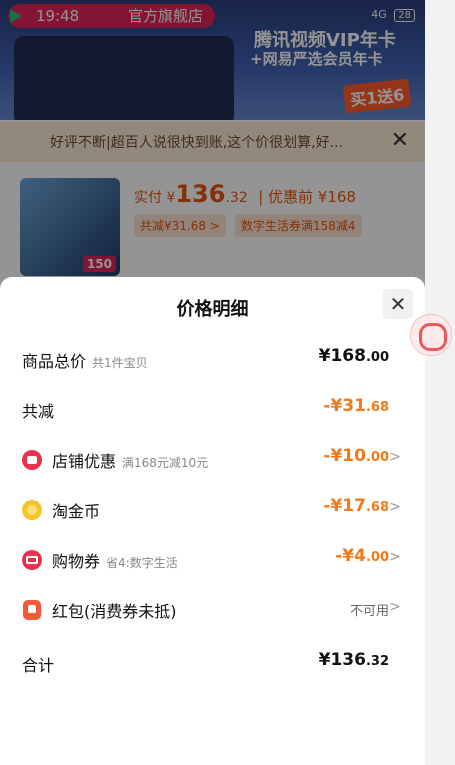 This screenshot has height=765, width=455. What do you see at coordinates (212, 662) in the screenshot?
I see `row-grand-total: 合计 ¥136.32` at bounding box center [212, 662].